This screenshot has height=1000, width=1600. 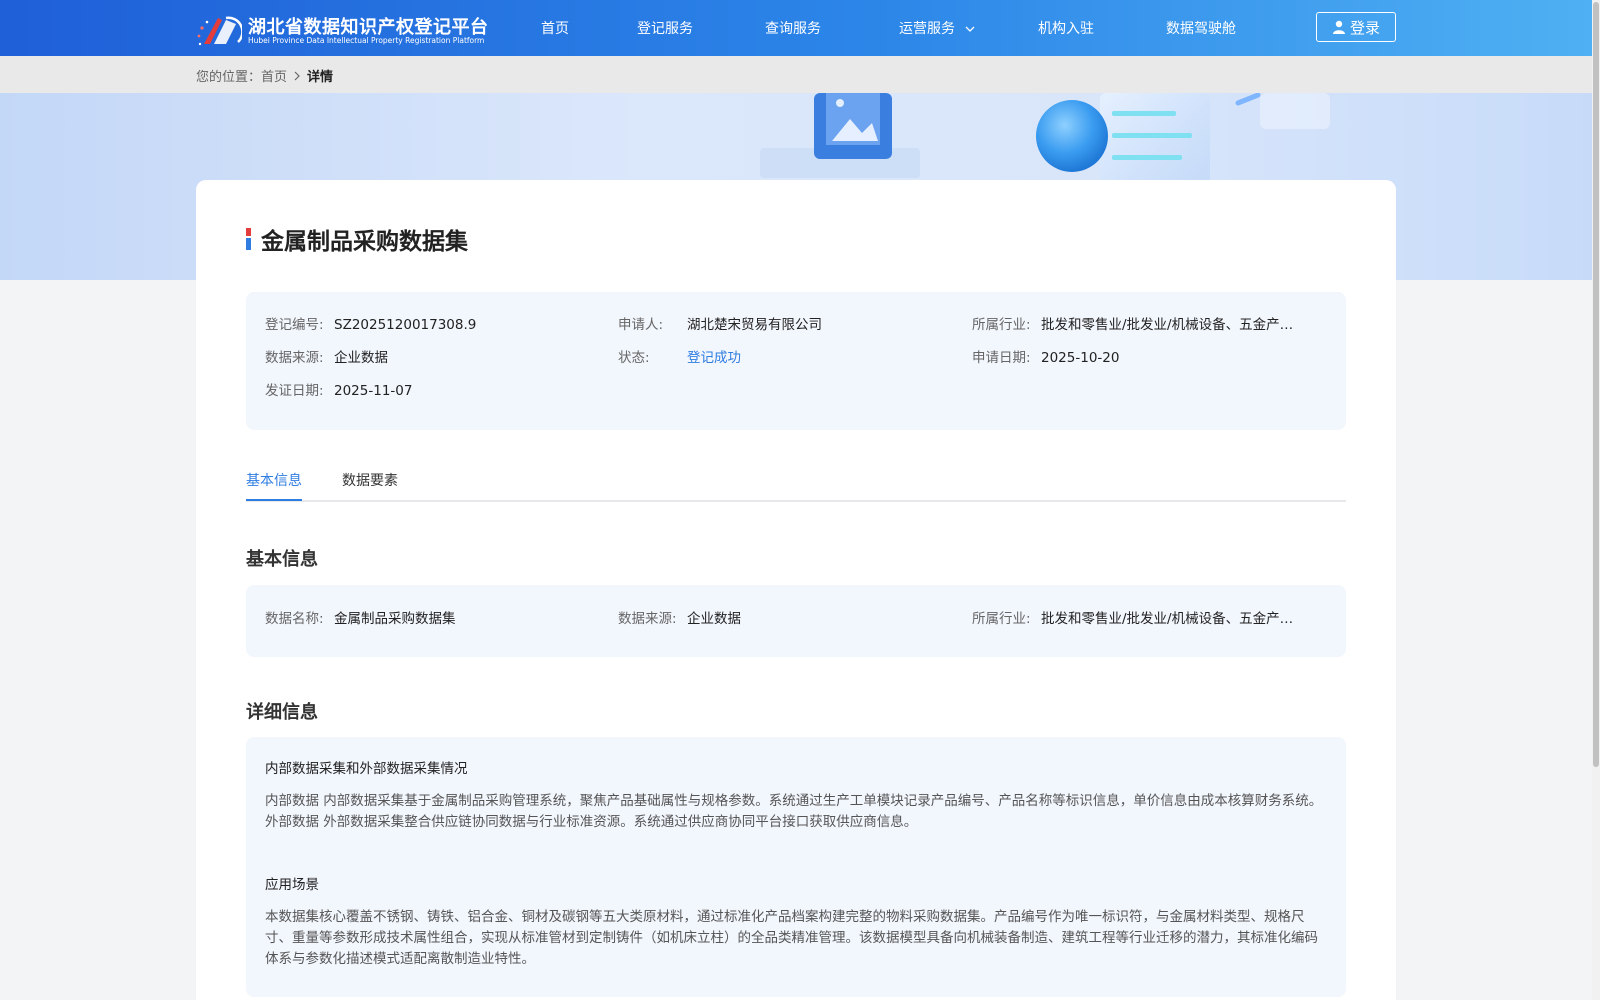 I want to click on breadcrumb-current: 详情, so click(x=320, y=77).